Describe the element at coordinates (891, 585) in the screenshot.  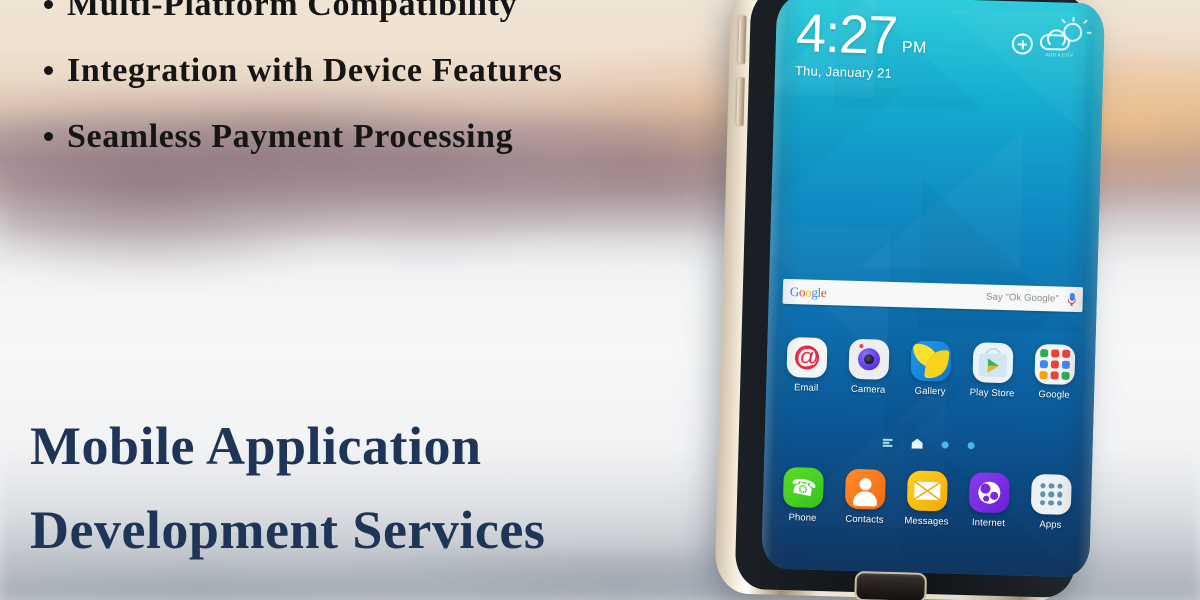
I see `home-button` at that location.